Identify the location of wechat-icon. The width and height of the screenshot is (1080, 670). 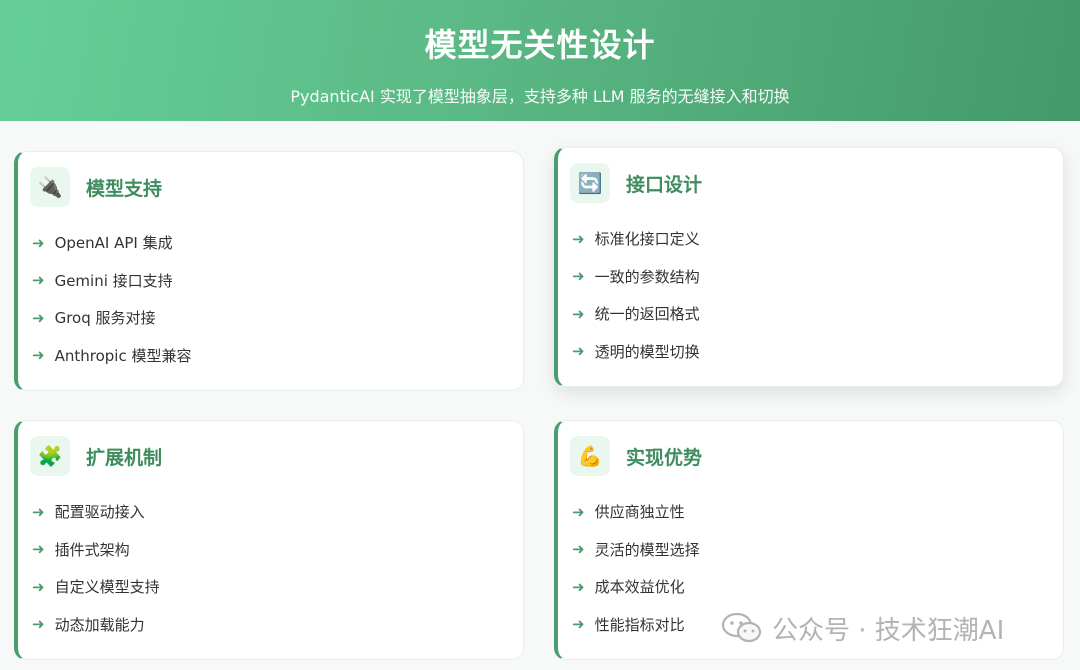
(742, 627).